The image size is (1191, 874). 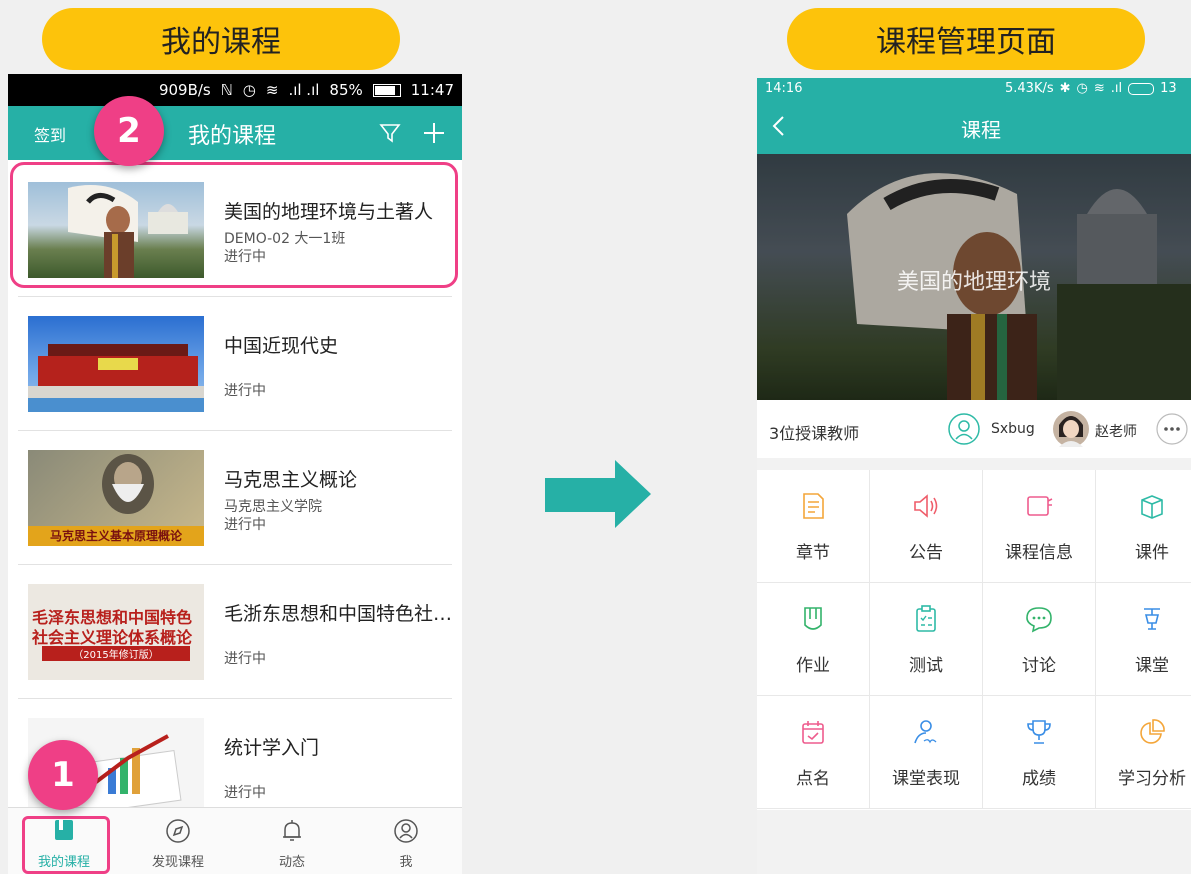 What do you see at coordinates (1039, 526) in the screenshot?
I see `grid-item-course-info: 课程信息` at bounding box center [1039, 526].